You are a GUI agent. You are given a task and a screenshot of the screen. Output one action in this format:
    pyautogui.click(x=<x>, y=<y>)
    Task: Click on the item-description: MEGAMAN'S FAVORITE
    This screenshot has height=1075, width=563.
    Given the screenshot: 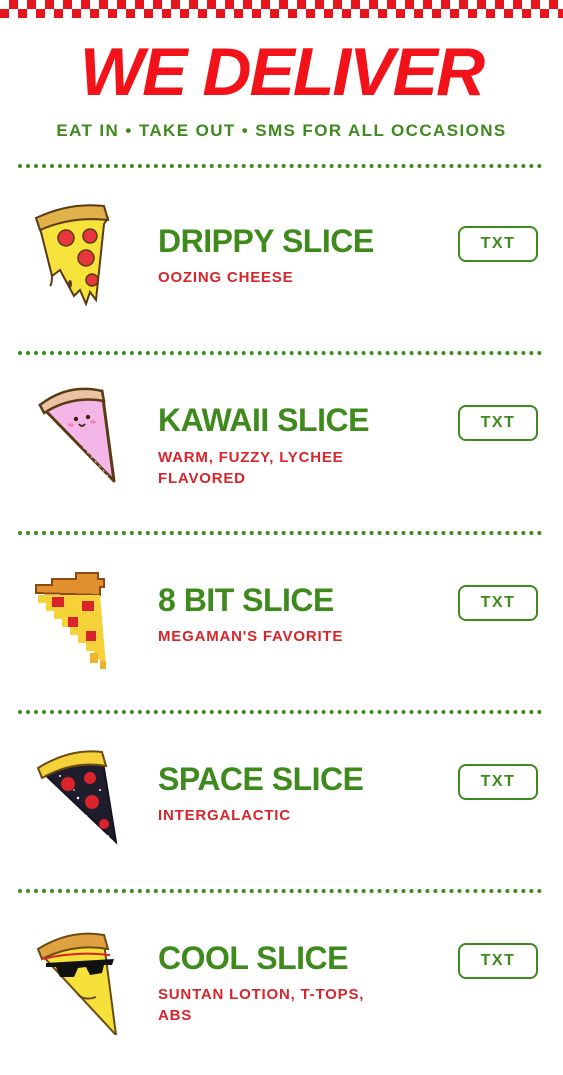 What is the action you would take?
    pyautogui.click(x=251, y=636)
    